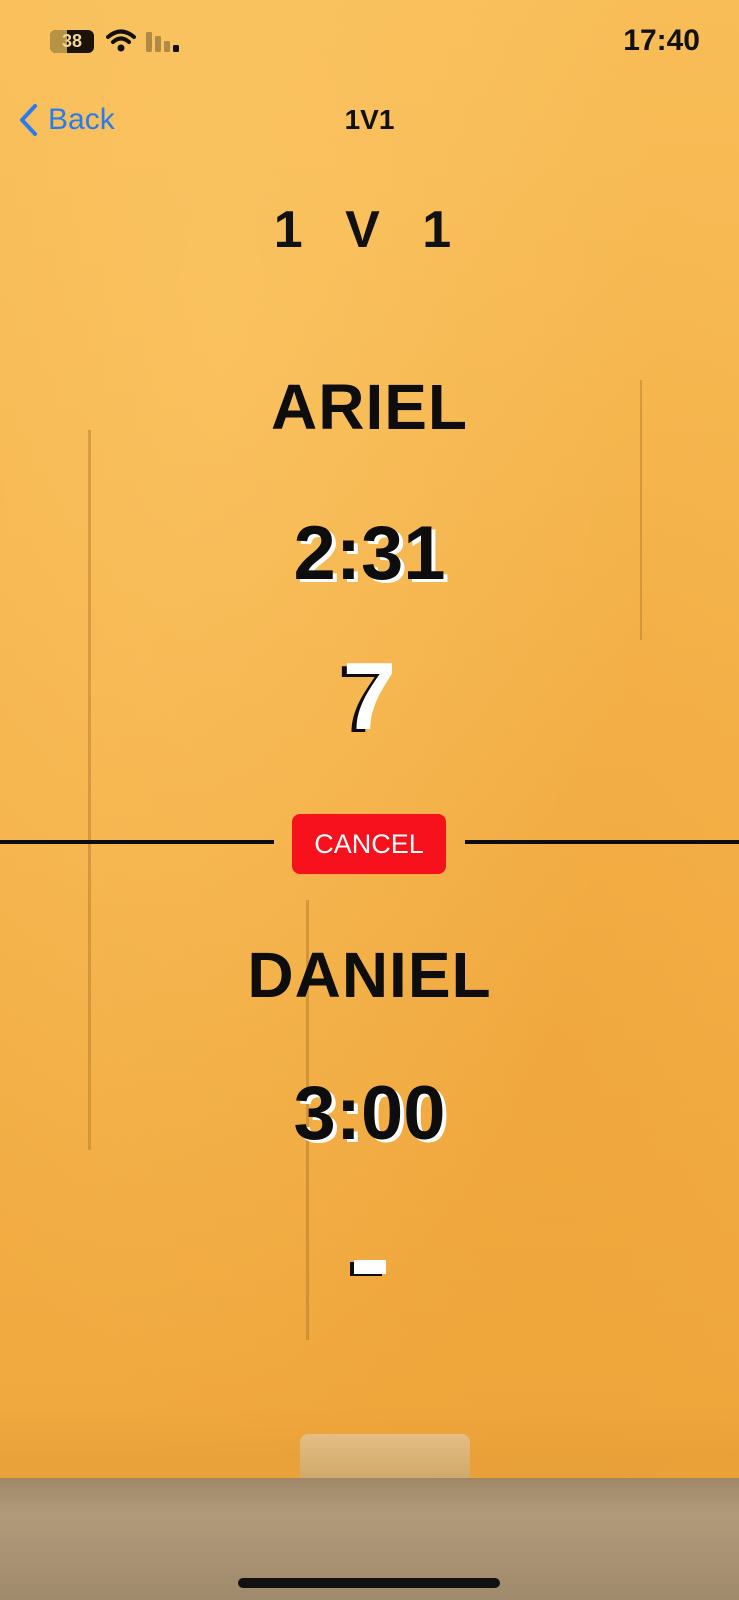  Describe the element at coordinates (28, 120) in the screenshot. I see `chevron-left-icon` at that location.